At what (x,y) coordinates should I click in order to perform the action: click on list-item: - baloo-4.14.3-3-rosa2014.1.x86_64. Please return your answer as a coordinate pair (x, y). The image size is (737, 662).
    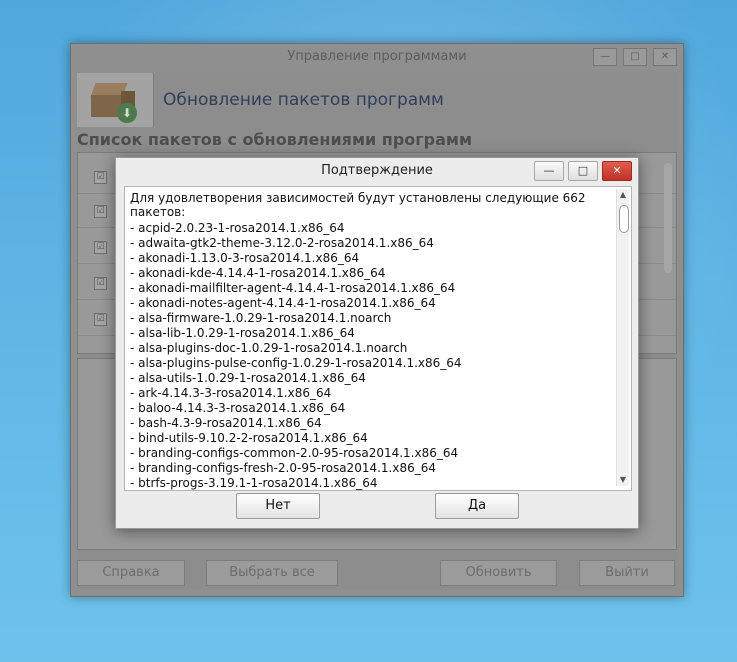
    Looking at the image, I should click on (238, 408).